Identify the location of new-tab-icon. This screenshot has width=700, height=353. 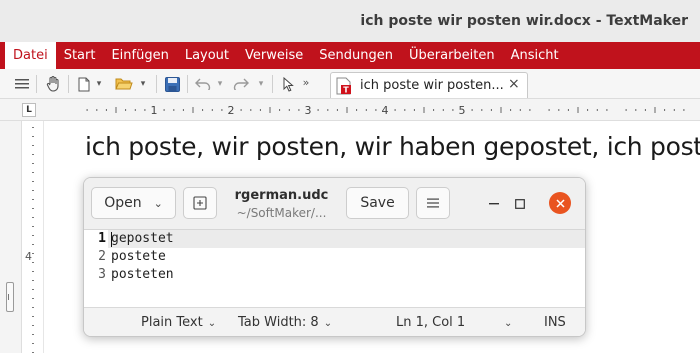
(200, 203).